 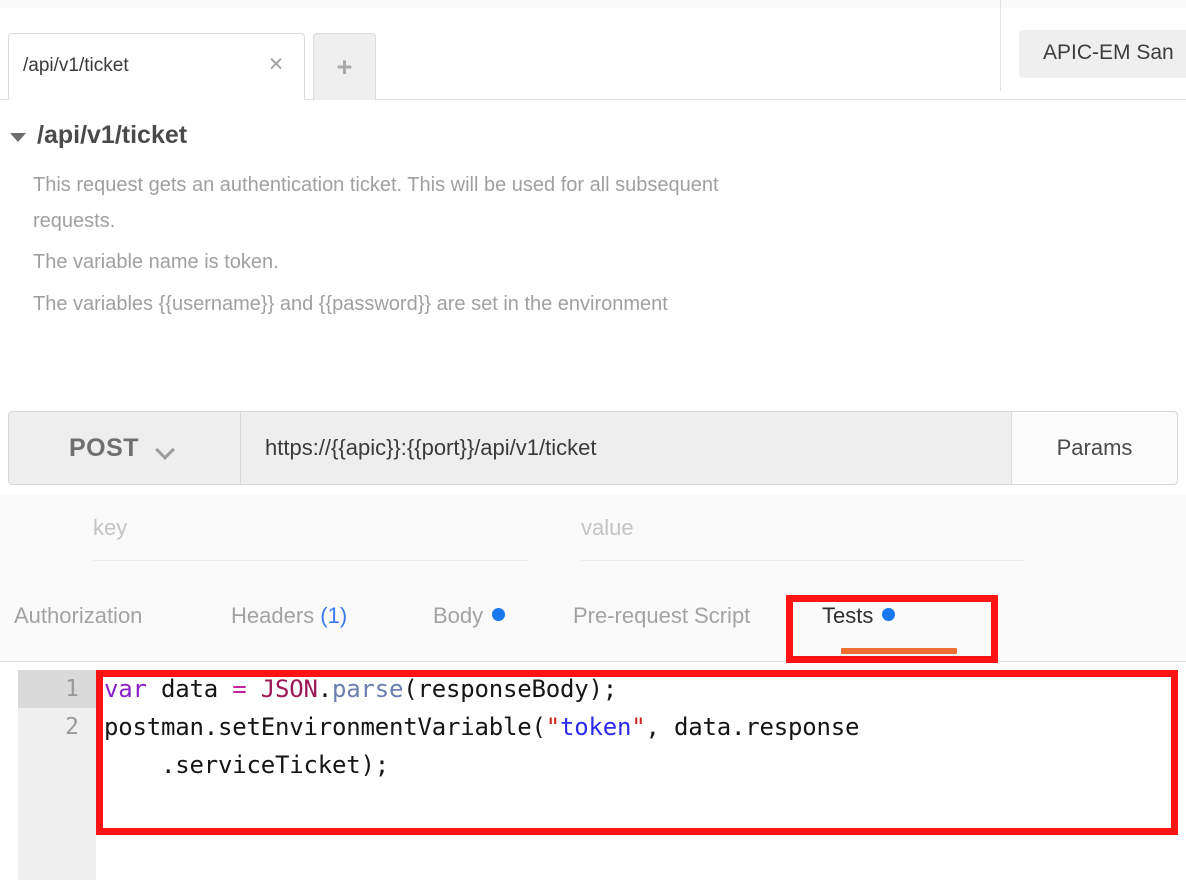 I want to click on environment-divider, so click(x=1000, y=45).